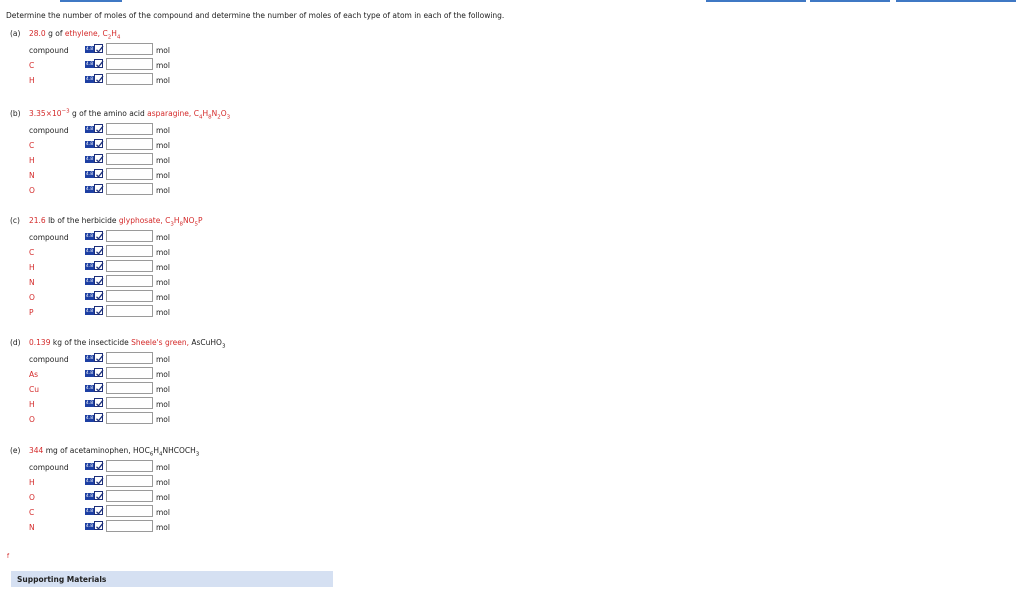  Describe the element at coordinates (49, 130) in the screenshot. I see `compound-label: compound` at that location.